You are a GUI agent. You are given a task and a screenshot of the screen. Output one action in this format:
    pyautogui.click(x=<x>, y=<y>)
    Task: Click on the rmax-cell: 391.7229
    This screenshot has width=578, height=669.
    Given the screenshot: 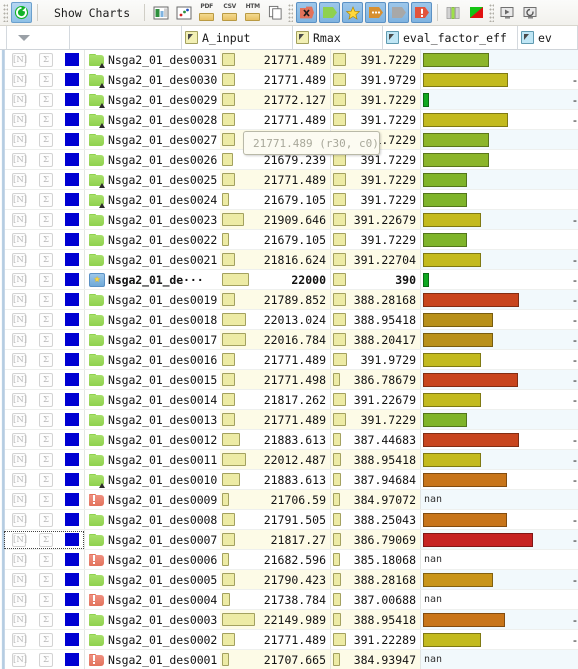 What is the action you would take?
    pyautogui.click(x=376, y=419)
    